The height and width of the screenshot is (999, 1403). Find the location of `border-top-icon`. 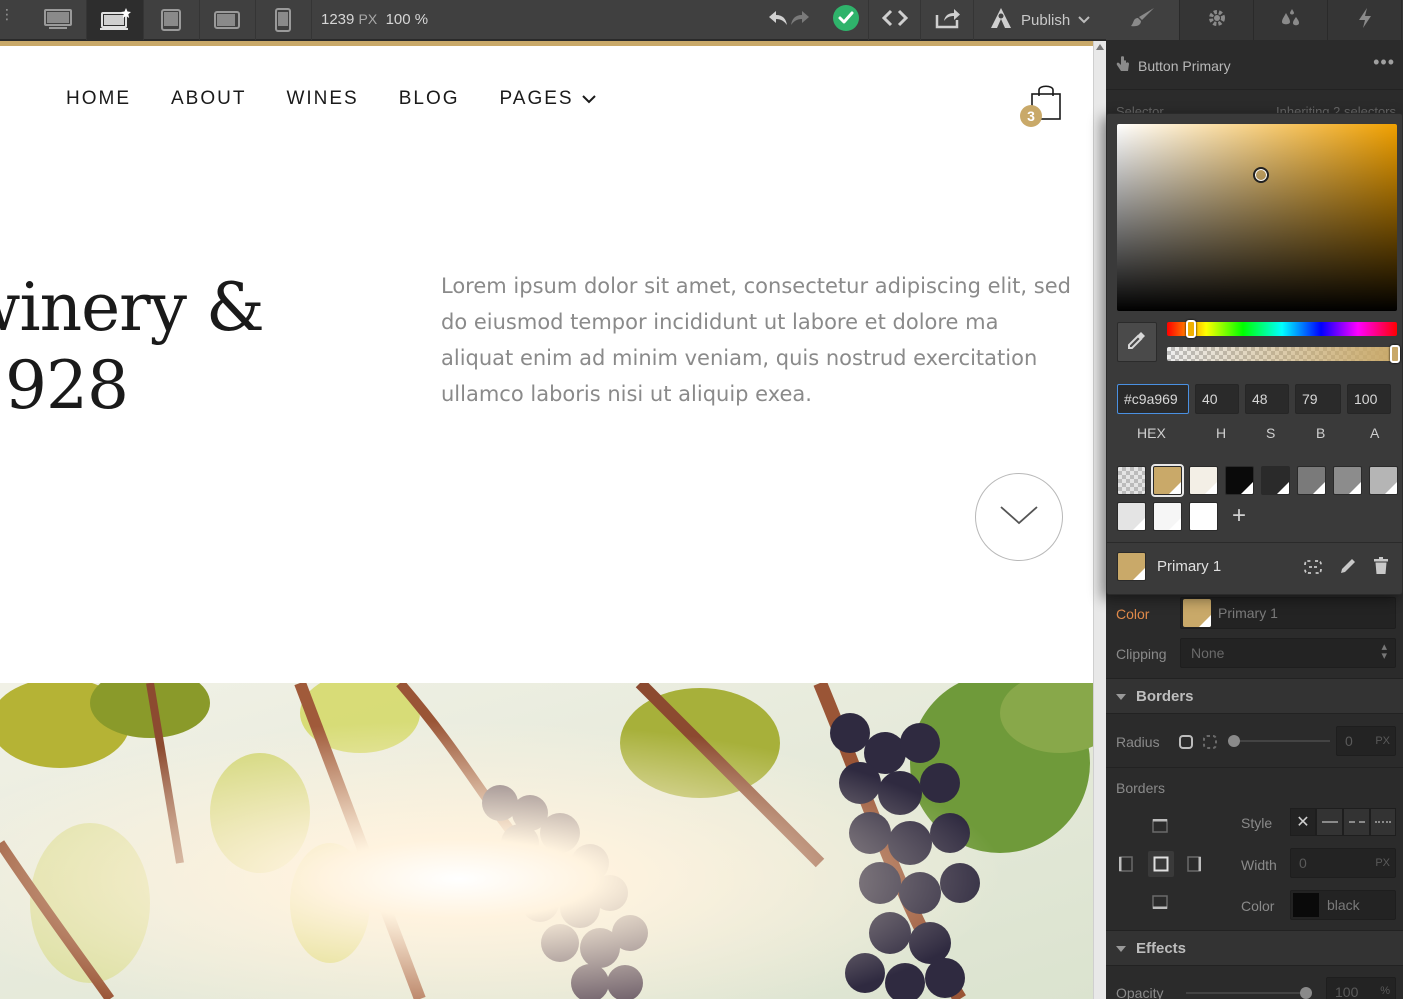

border-top-icon is located at coordinates (1160, 827).